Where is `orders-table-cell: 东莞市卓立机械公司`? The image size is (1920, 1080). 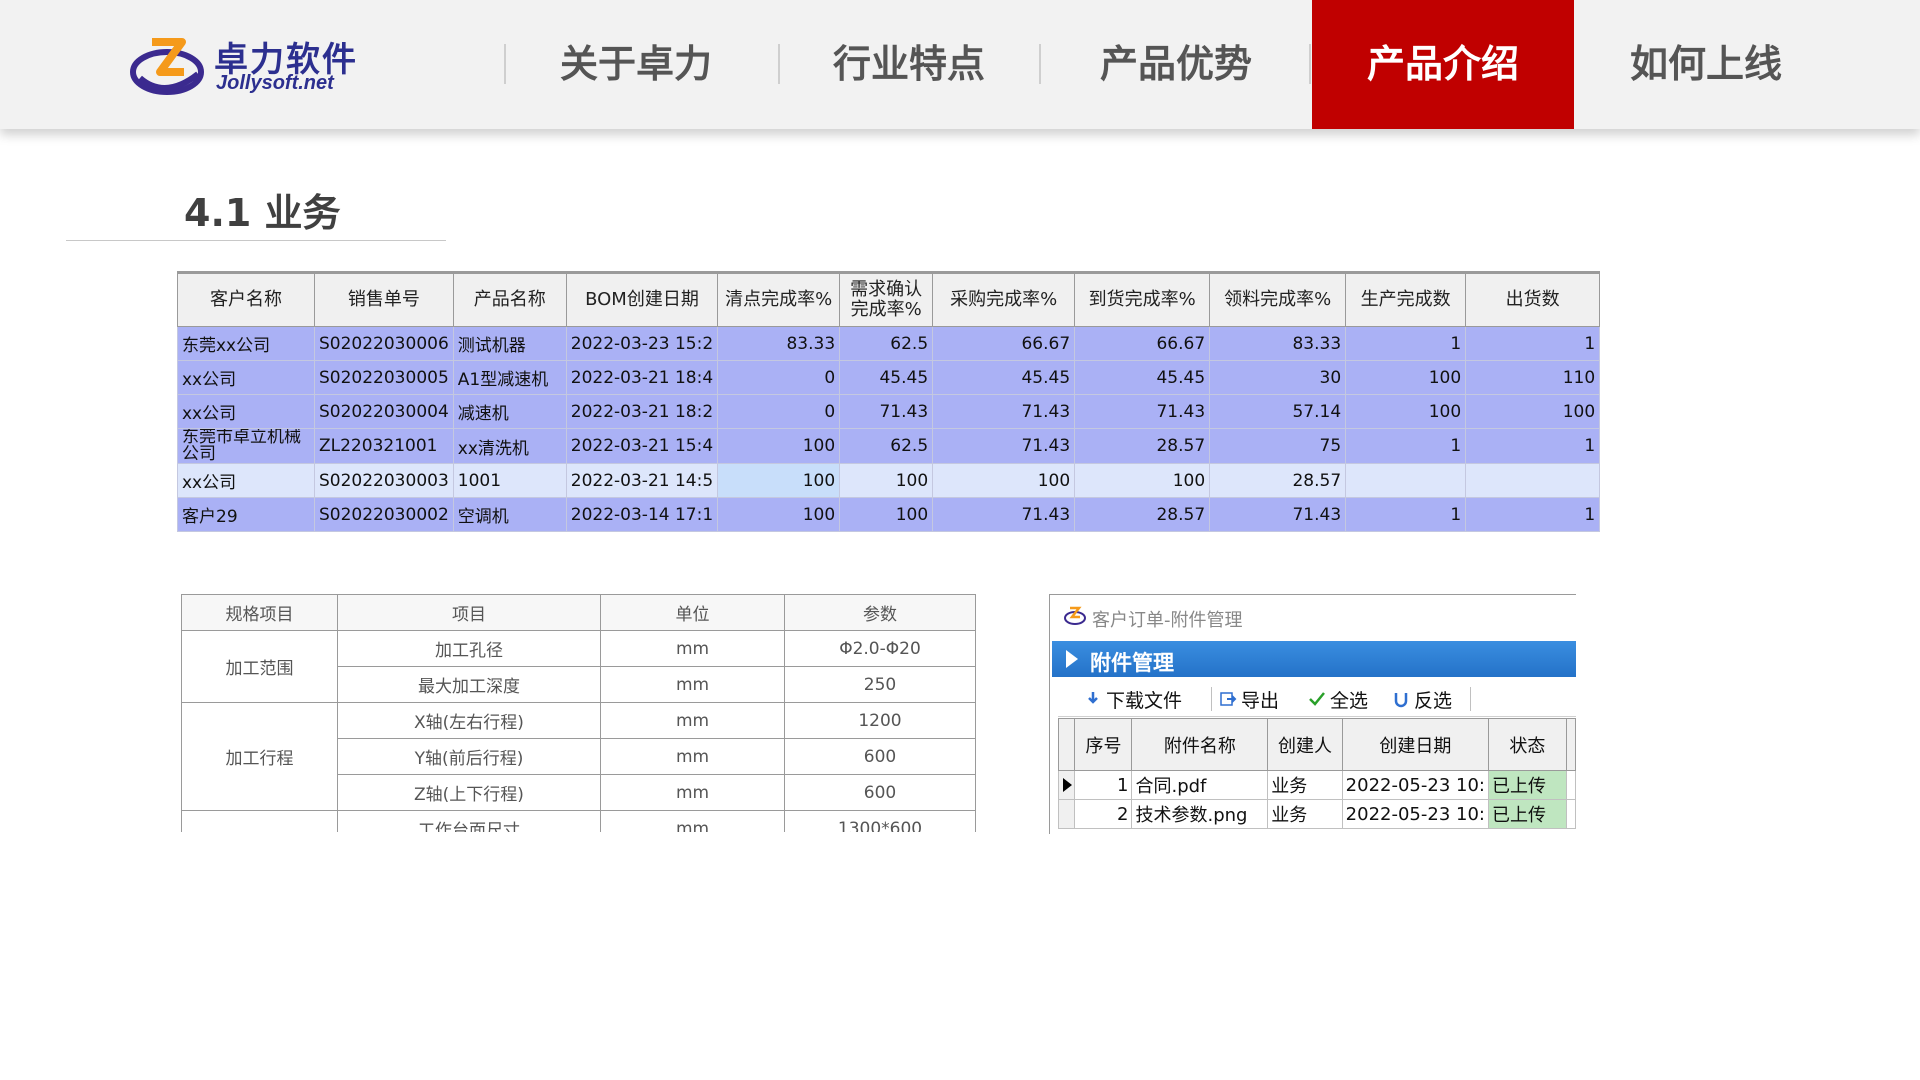
orders-table-cell: 东莞市卓立机械公司 is located at coordinates (246, 446).